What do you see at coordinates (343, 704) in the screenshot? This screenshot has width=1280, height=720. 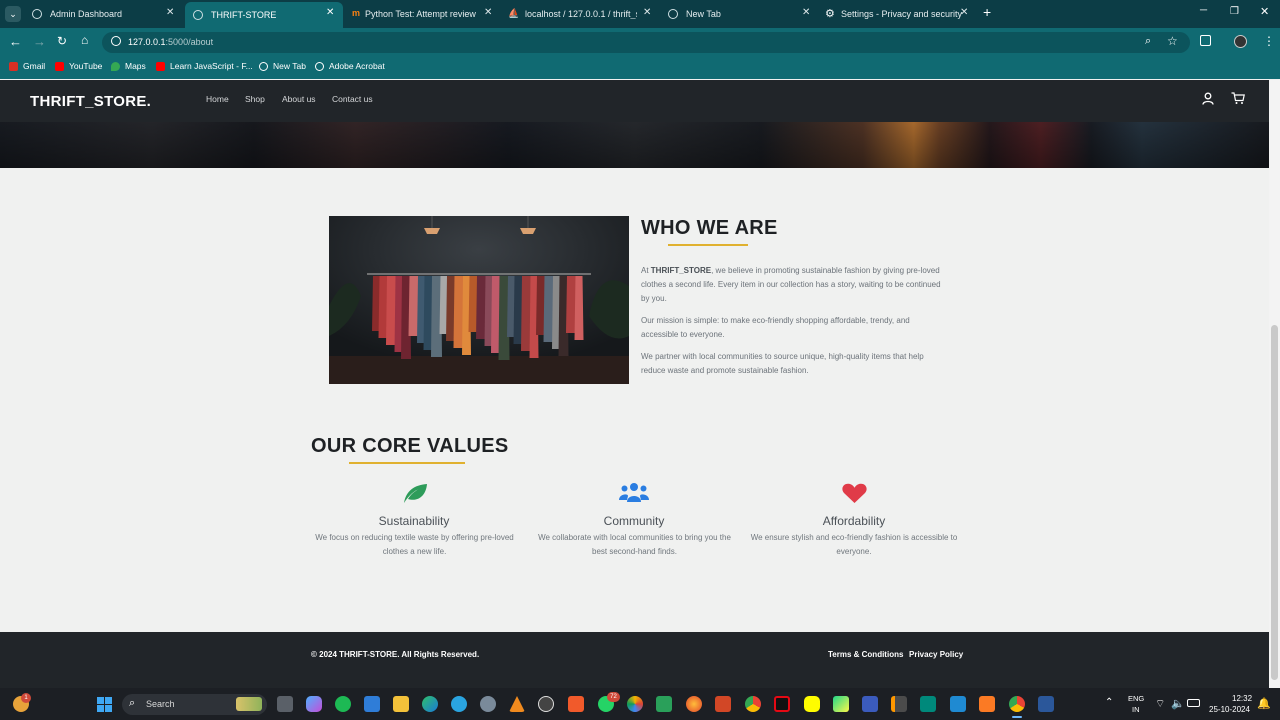 I see `spotify-icon` at bounding box center [343, 704].